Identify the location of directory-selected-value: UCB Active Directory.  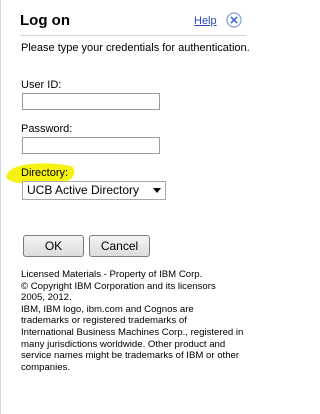
(83, 190).